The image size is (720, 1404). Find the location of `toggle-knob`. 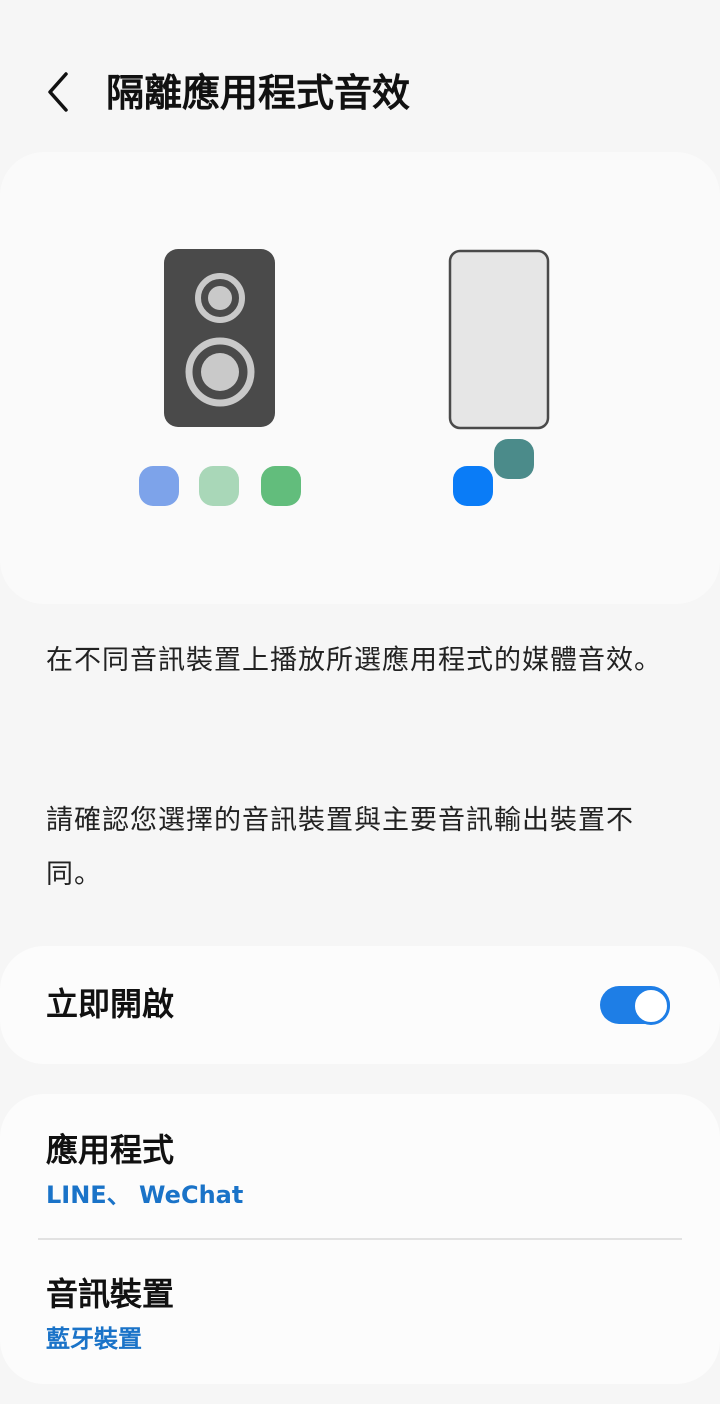

toggle-knob is located at coordinates (651, 1006).